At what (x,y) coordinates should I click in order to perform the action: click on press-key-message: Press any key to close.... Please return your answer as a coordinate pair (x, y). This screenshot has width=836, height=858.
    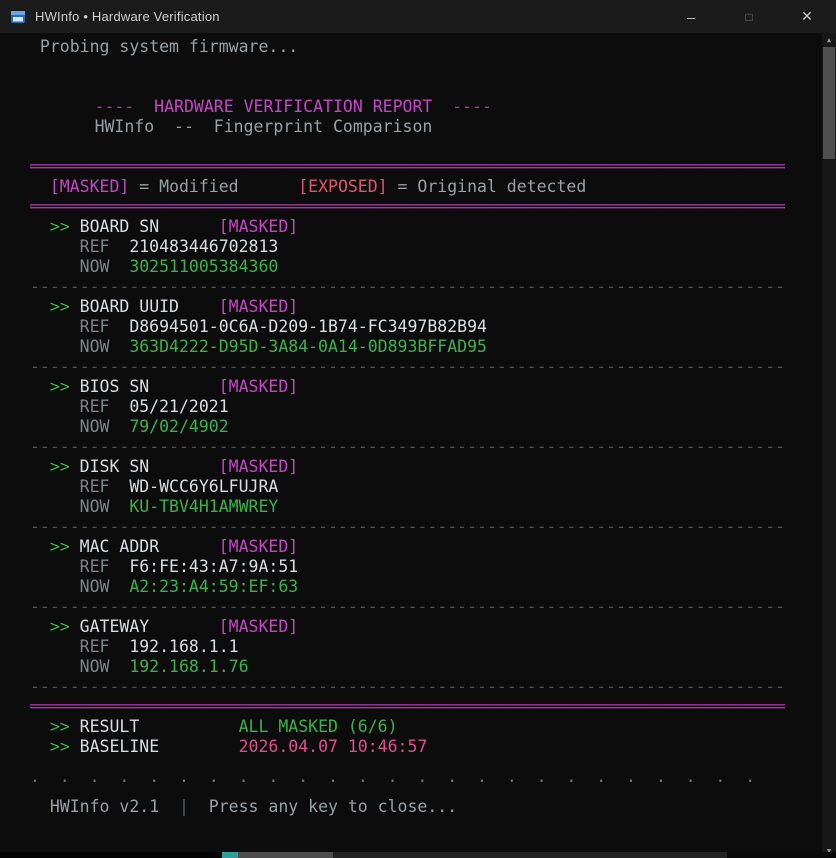
    Looking at the image, I should click on (333, 806).